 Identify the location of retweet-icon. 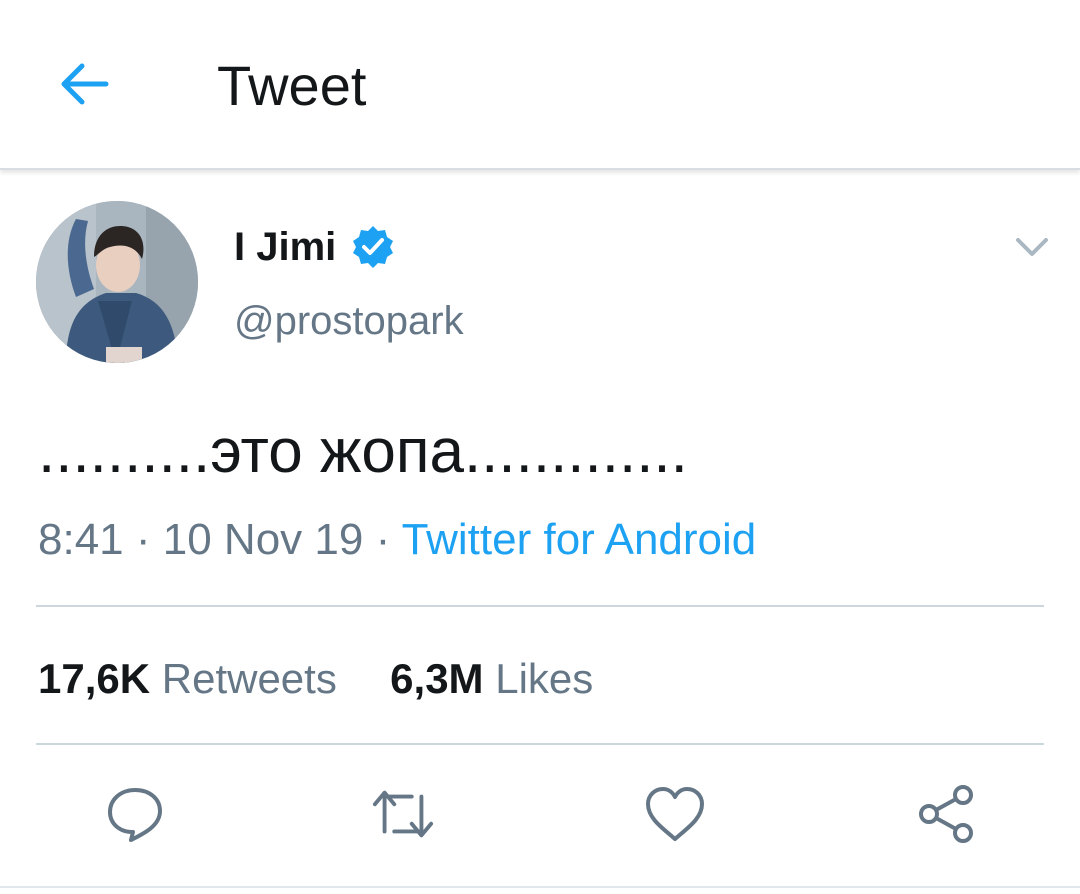
(403, 814).